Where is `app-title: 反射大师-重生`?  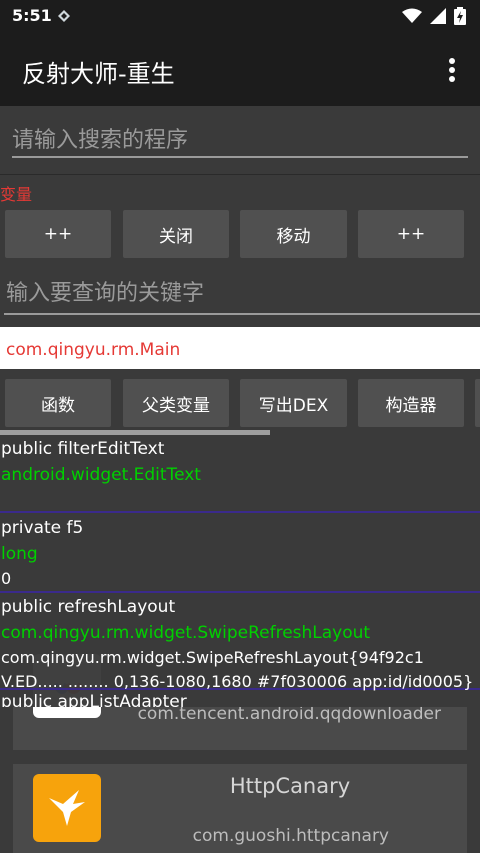 app-title: 反射大师-重生 is located at coordinates (98, 74).